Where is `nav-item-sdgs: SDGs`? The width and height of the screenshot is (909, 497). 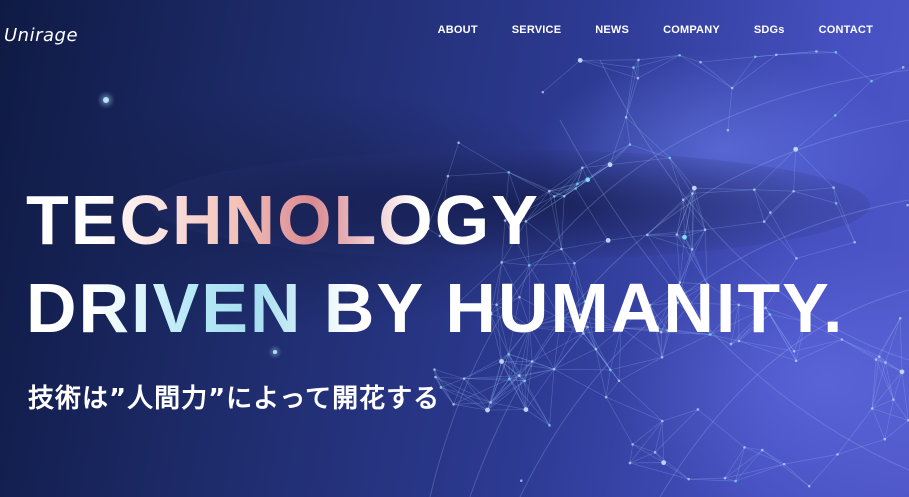
nav-item-sdgs: SDGs is located at coordinates (769, 30).